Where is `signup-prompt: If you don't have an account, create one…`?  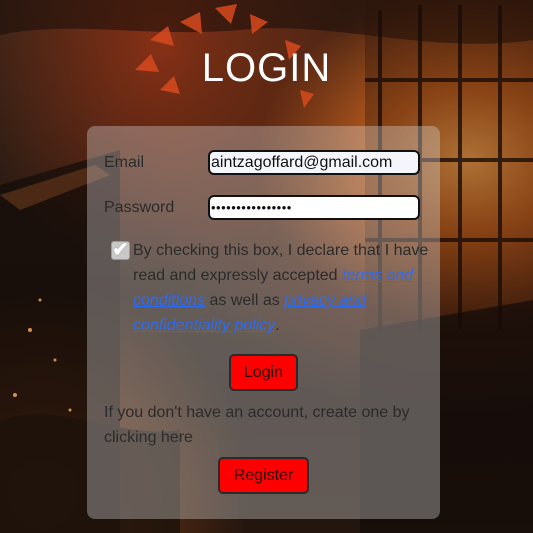
signup-prompt: If you don't have an account, create one… is located at coordinates (269, 425).